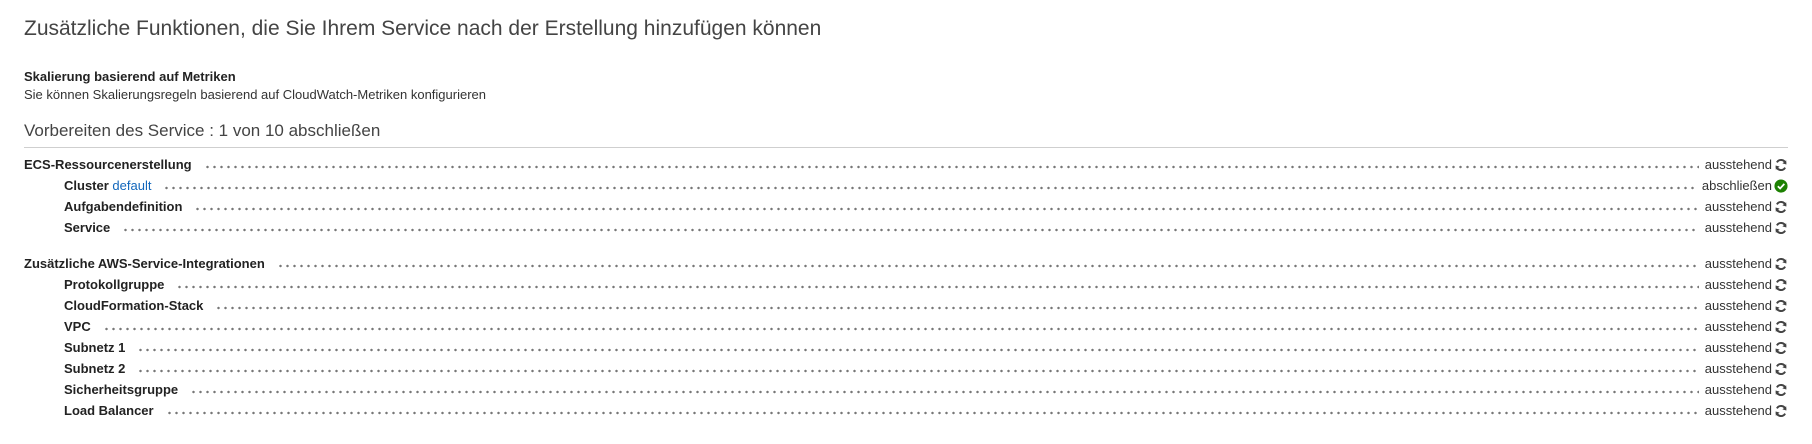 The height and width of the screenshot is (444, 1812). I want to click on step-row: Load Balancer ausstehend, so click(906, 410).